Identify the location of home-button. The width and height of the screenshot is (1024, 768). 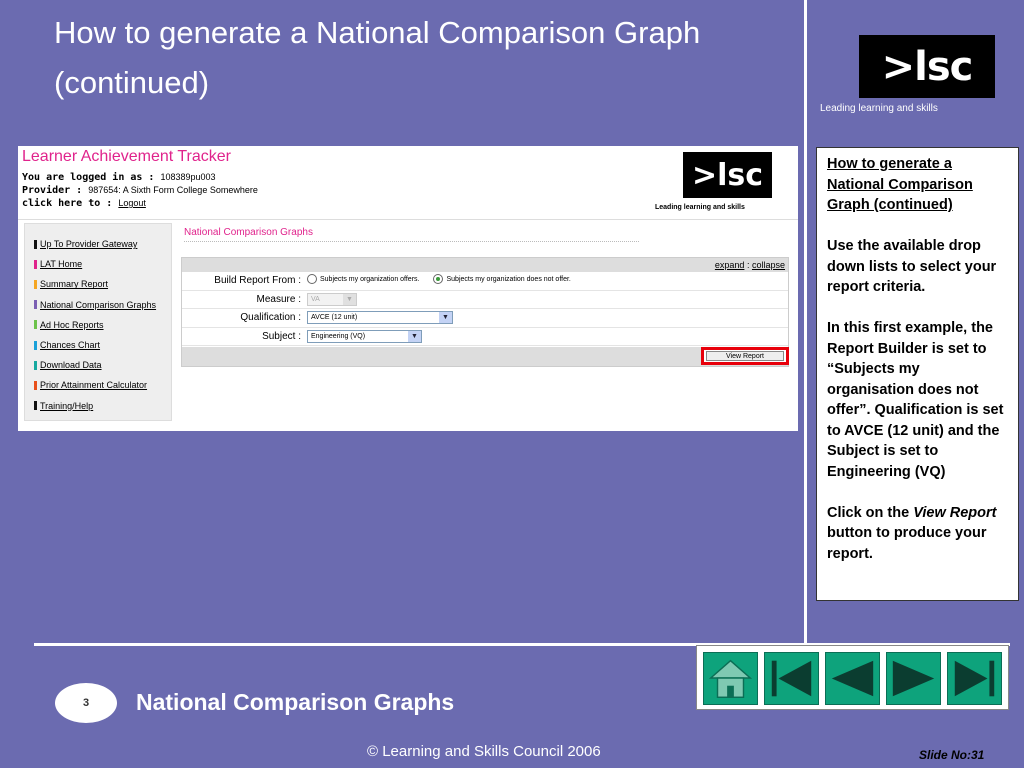
(730, 678).